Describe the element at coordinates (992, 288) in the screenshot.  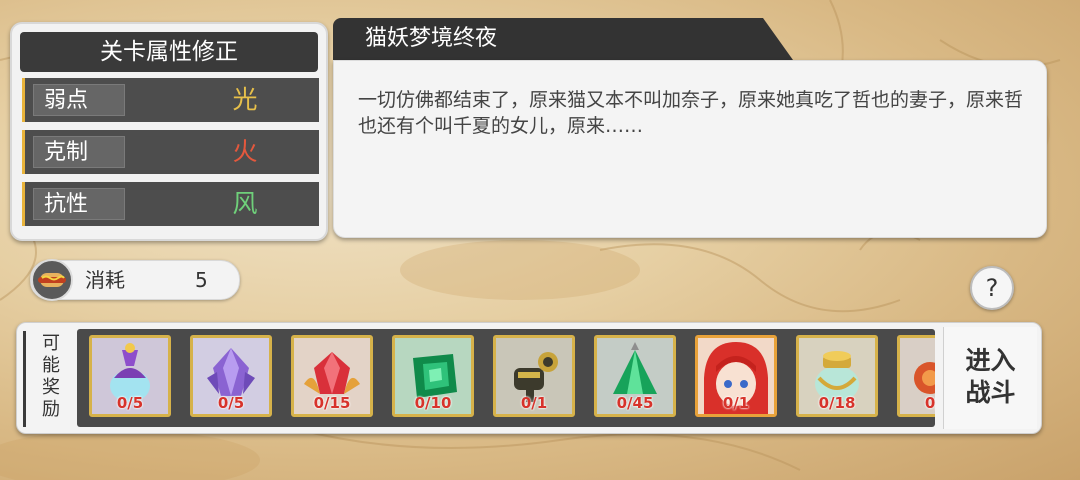
I see `help-button: ?` at that location.